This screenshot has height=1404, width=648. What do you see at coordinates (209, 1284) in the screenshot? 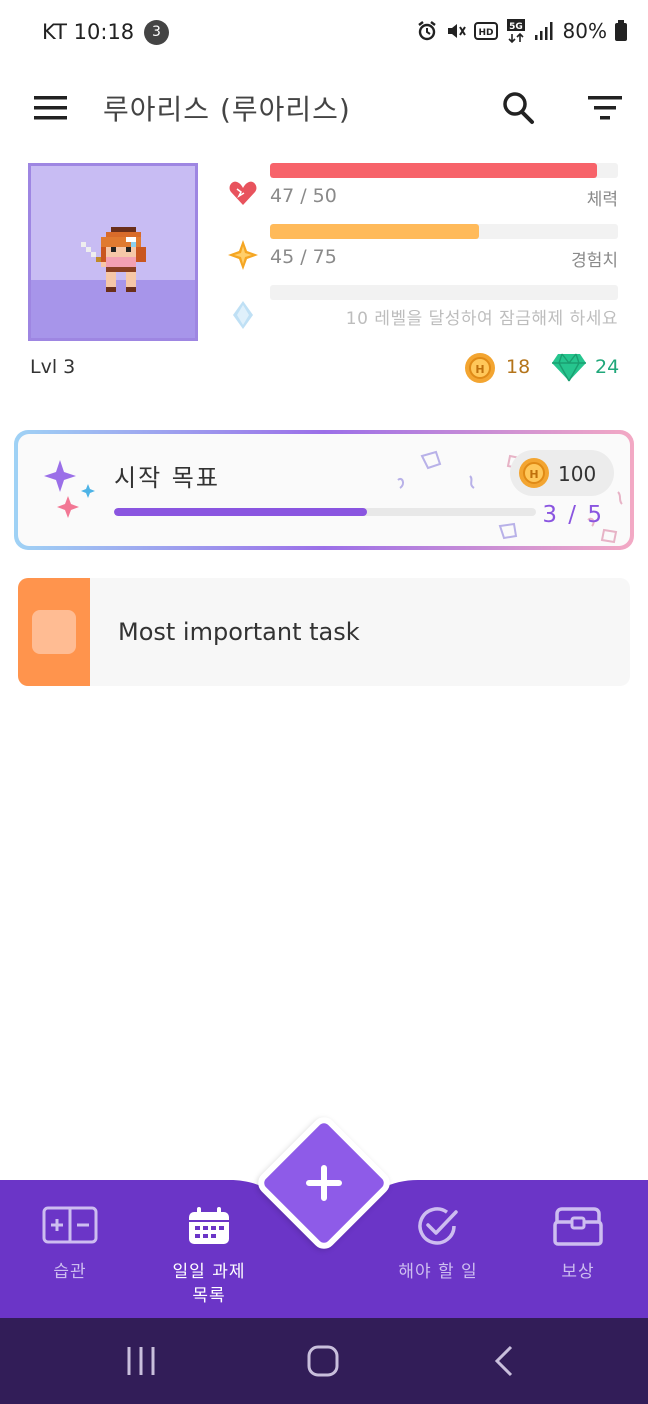
I see `nav-label-dailies: 일일 과제 목록` at bounding box center [209, 1284].